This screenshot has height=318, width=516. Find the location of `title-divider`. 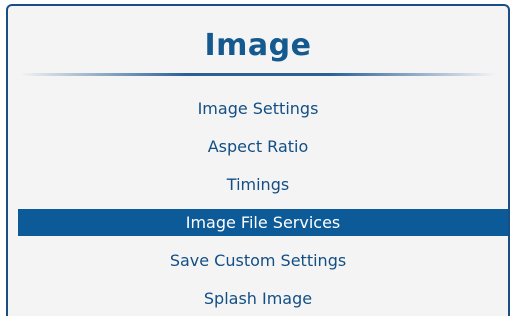

title-divider is located at coordinates (258, 74).